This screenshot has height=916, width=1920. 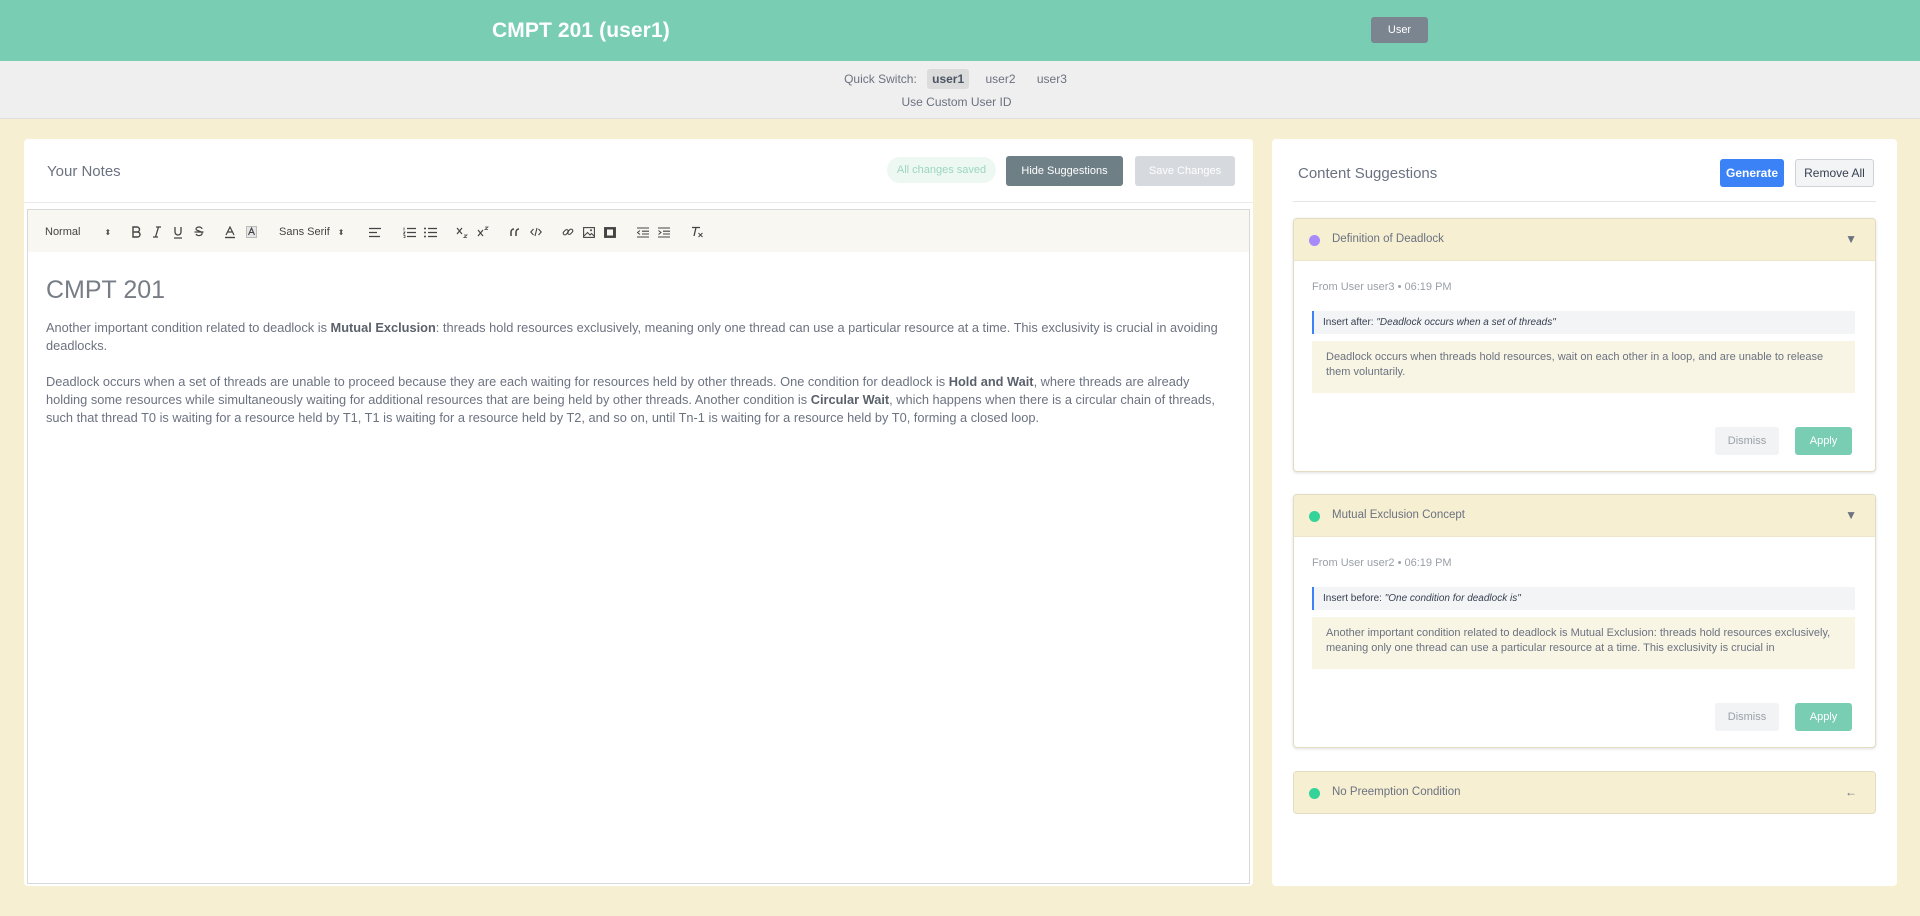 What do you see at coordinates (1834, 173) in the screenshot?
I see `remove-all-button: Remove All` at bounding box center [1834, 173].